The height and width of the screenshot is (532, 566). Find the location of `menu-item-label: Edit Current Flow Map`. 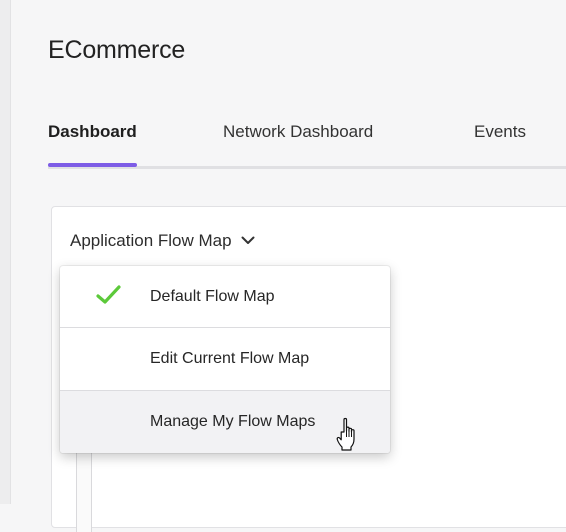

menu-item-label: Edit Current Flow Map is located at coordinates (230, 358).